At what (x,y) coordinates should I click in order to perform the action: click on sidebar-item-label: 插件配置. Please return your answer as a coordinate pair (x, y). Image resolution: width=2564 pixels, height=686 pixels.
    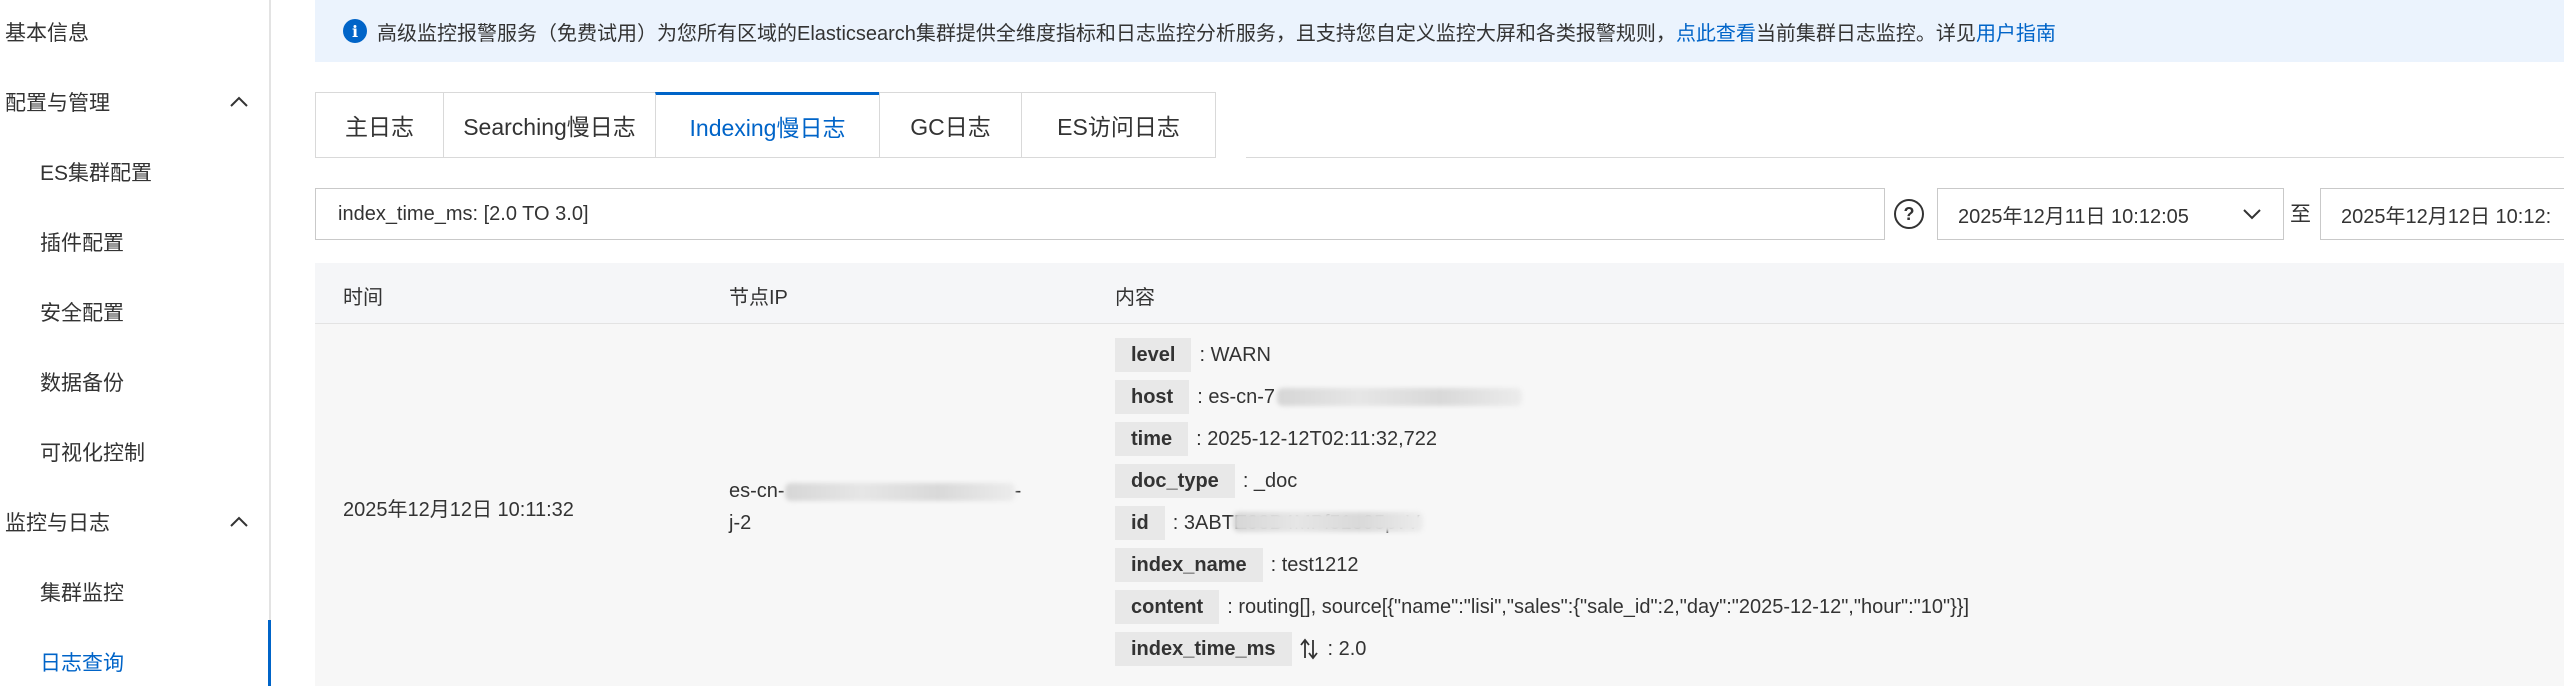
    Looking at the image, I should click on (82, 243).